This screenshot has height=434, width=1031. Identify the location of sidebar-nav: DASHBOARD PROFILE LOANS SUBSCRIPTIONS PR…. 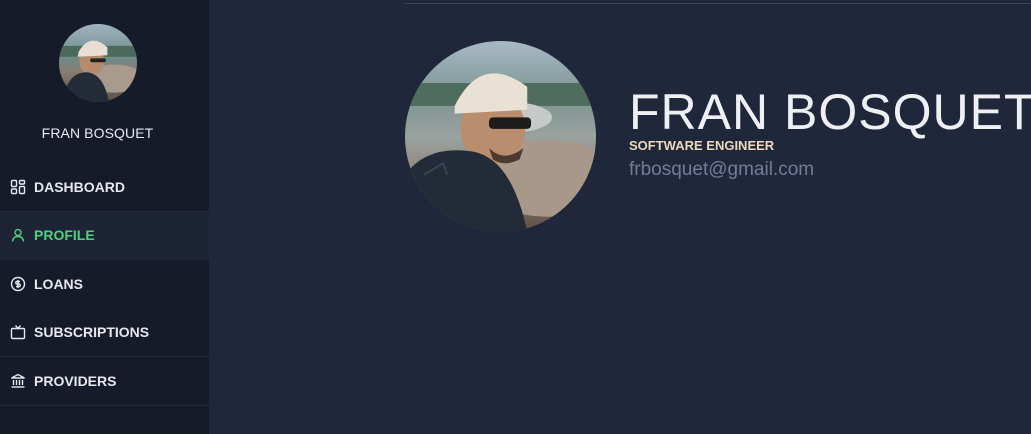
(104, 284).